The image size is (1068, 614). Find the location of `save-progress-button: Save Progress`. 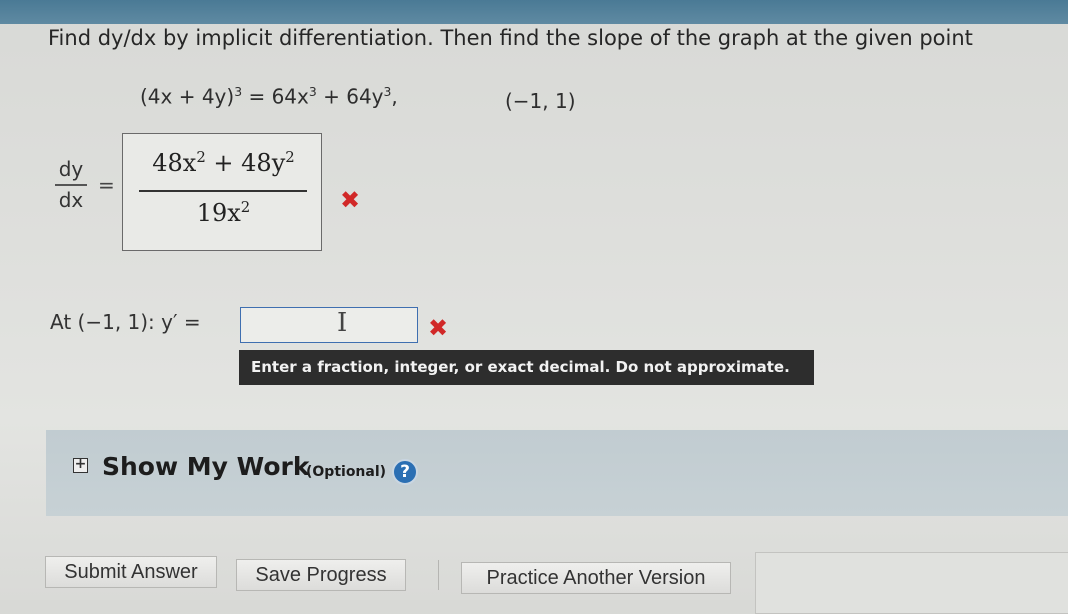

save-progress-button: Save Progress is located at coordinates (321, 575).